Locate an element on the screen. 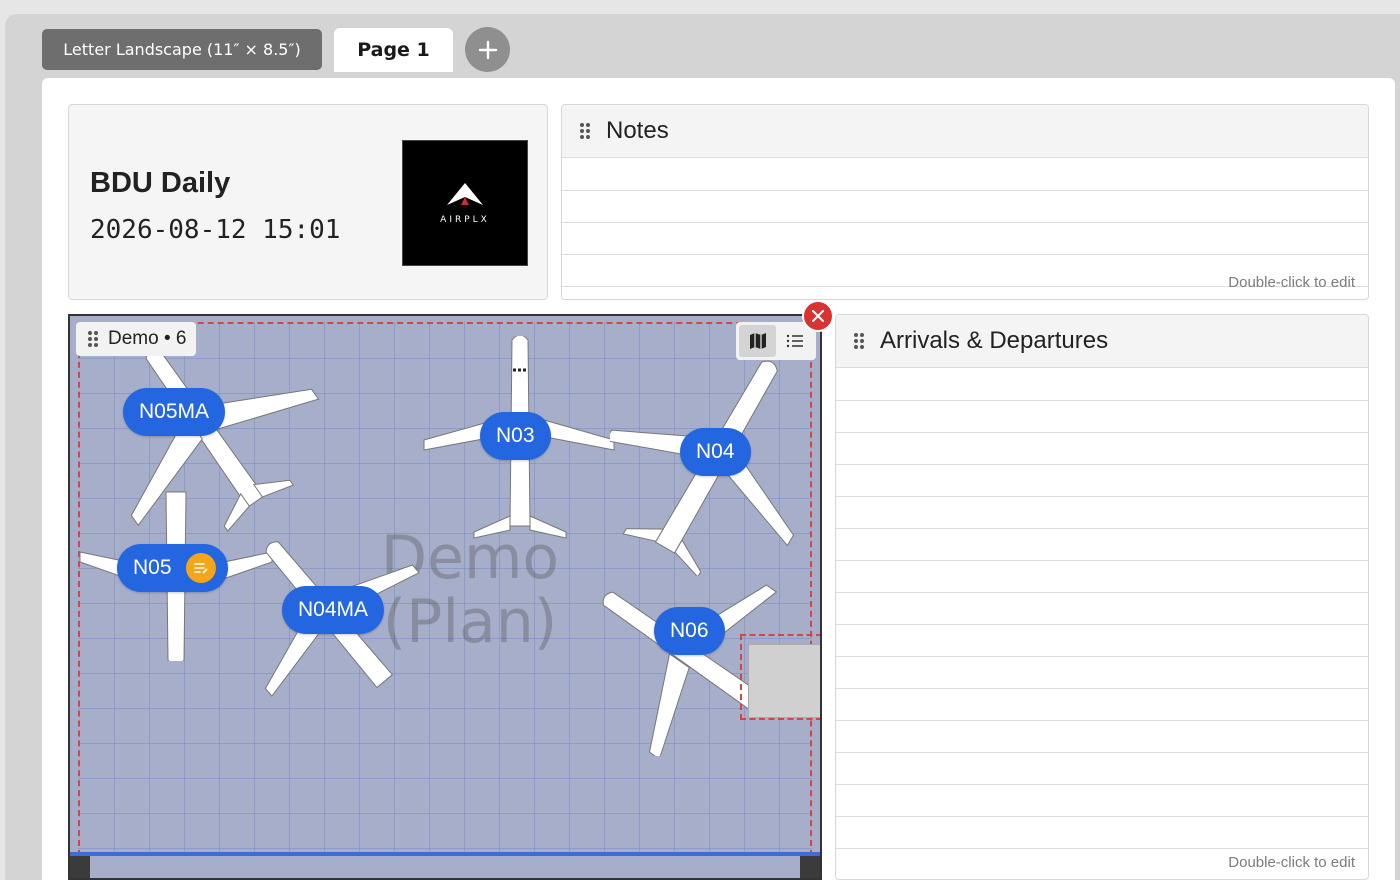 The width and height of the screenshot is (1400, 880). tail-tag-n06: N06 is located at coordinates (689, 631).